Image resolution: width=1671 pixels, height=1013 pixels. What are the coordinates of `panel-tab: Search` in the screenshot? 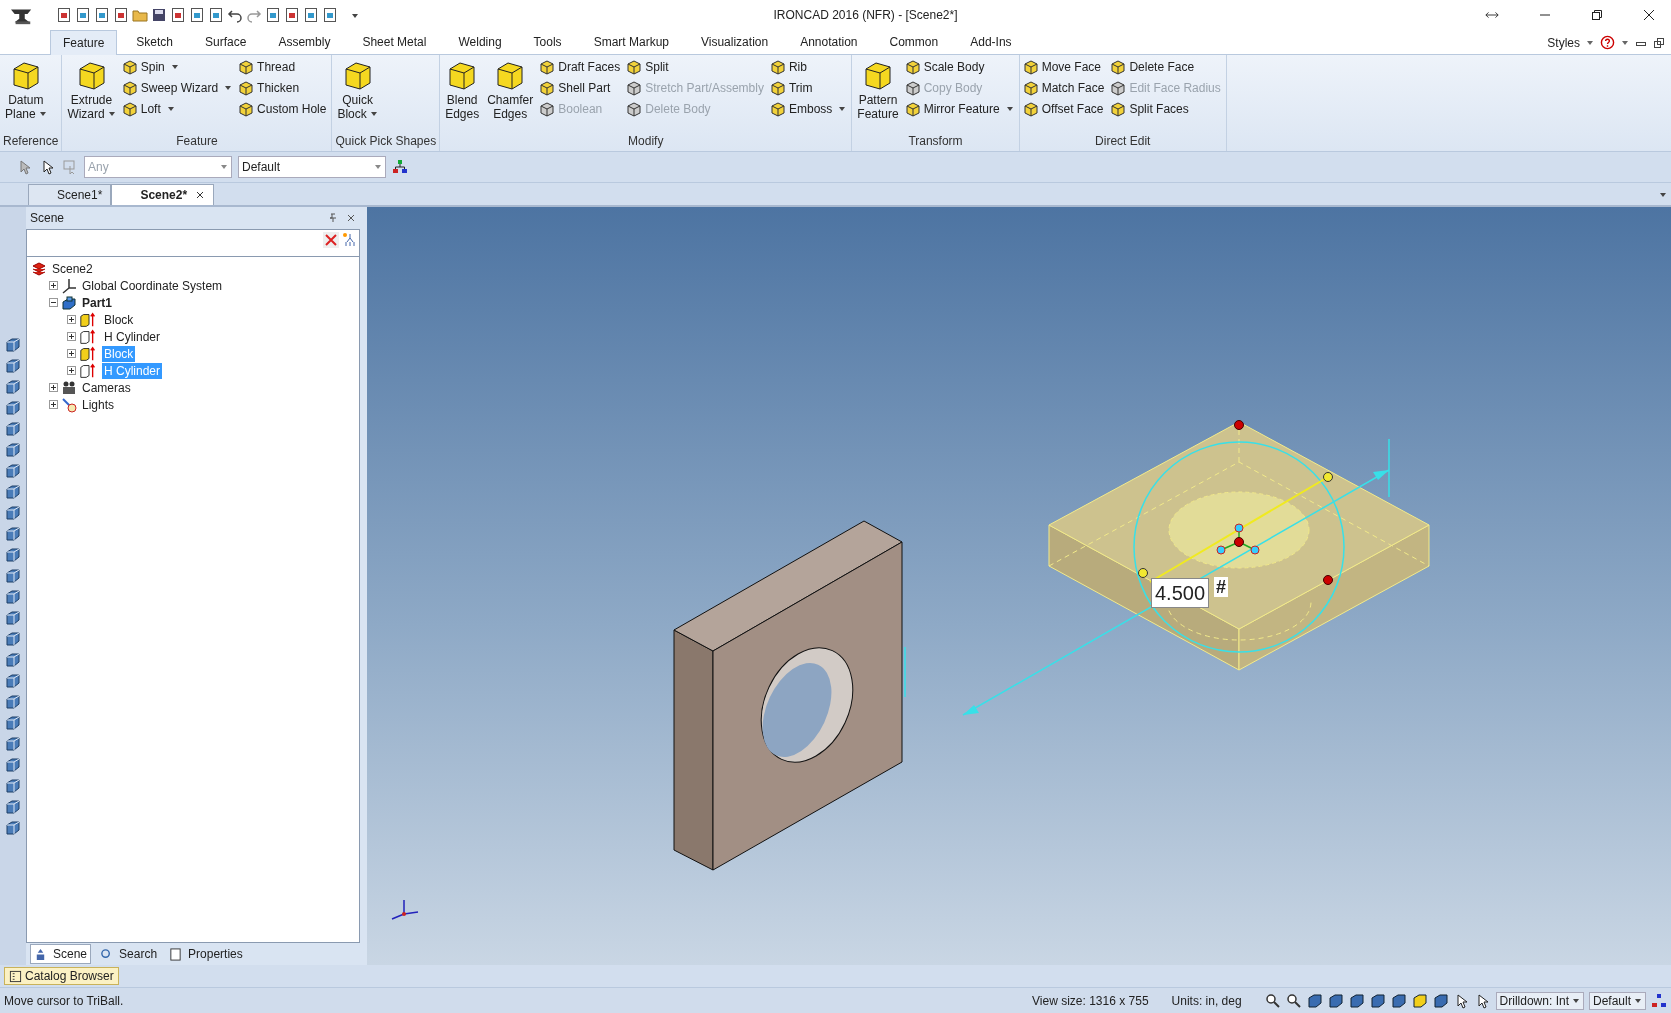 It's located at (129, 954).